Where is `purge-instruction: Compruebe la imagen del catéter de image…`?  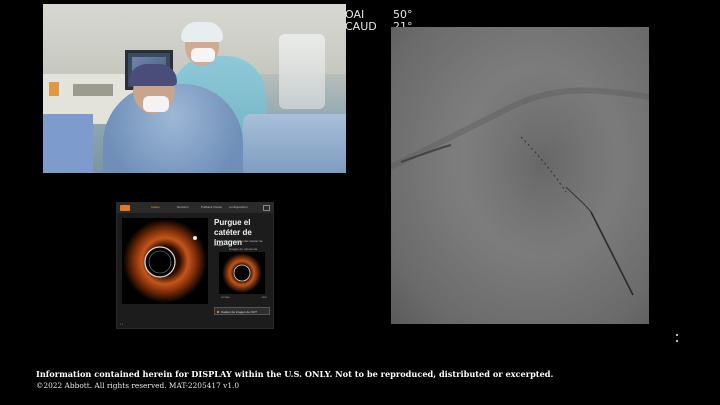
purge-instruction: Compruebe la imagen del catéter de image… is located at coordinates (238, 243).